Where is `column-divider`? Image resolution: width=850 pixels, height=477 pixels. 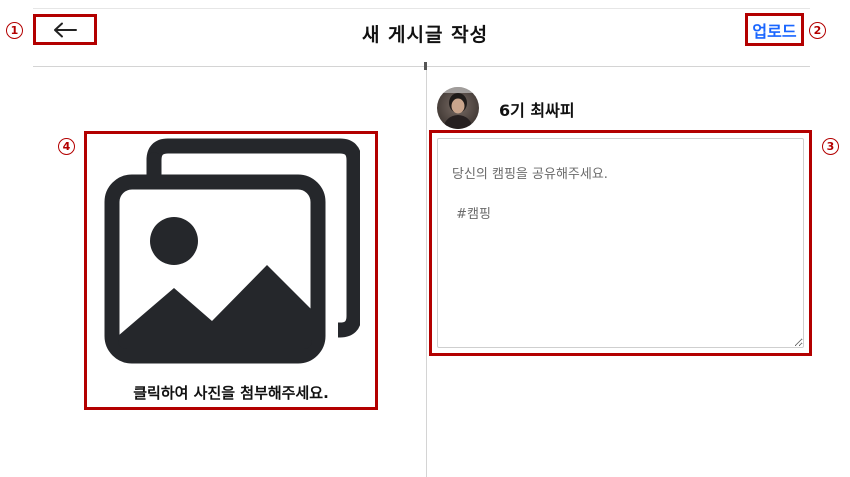 column-divider is located at coordinates (426, 272).